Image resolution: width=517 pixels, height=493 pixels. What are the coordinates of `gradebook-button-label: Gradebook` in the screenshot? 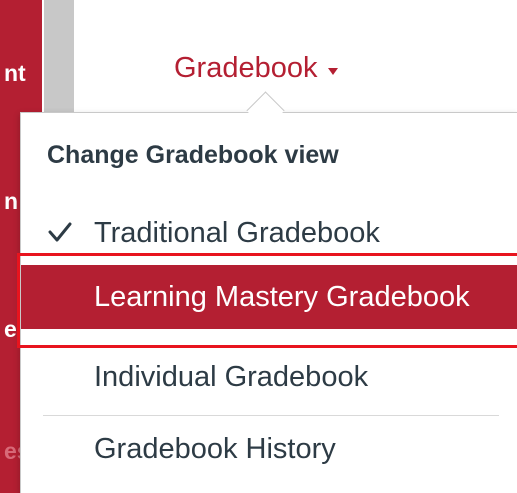 It's located at (246, 68).